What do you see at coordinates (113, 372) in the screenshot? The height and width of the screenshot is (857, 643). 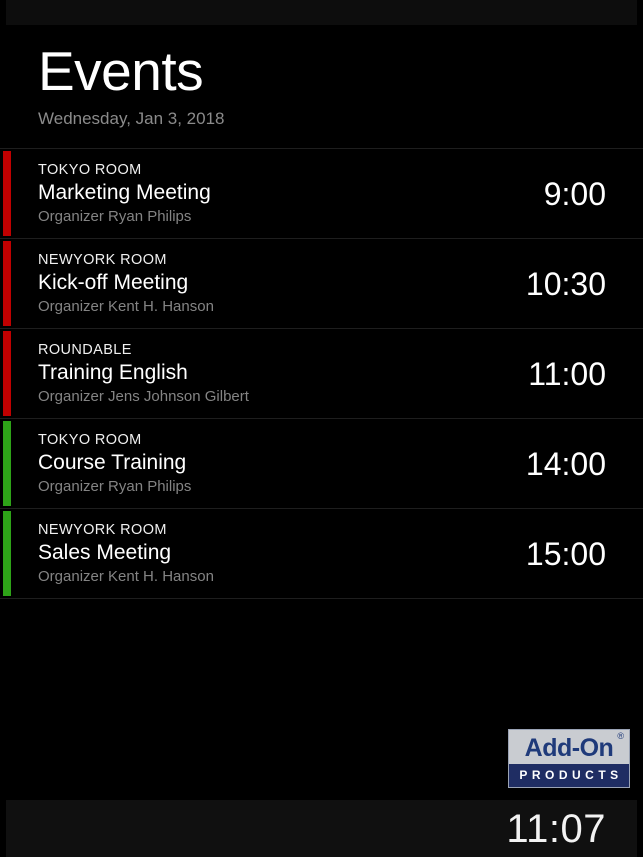 I see `event-title: Training English` at bounding box center [113, 372].